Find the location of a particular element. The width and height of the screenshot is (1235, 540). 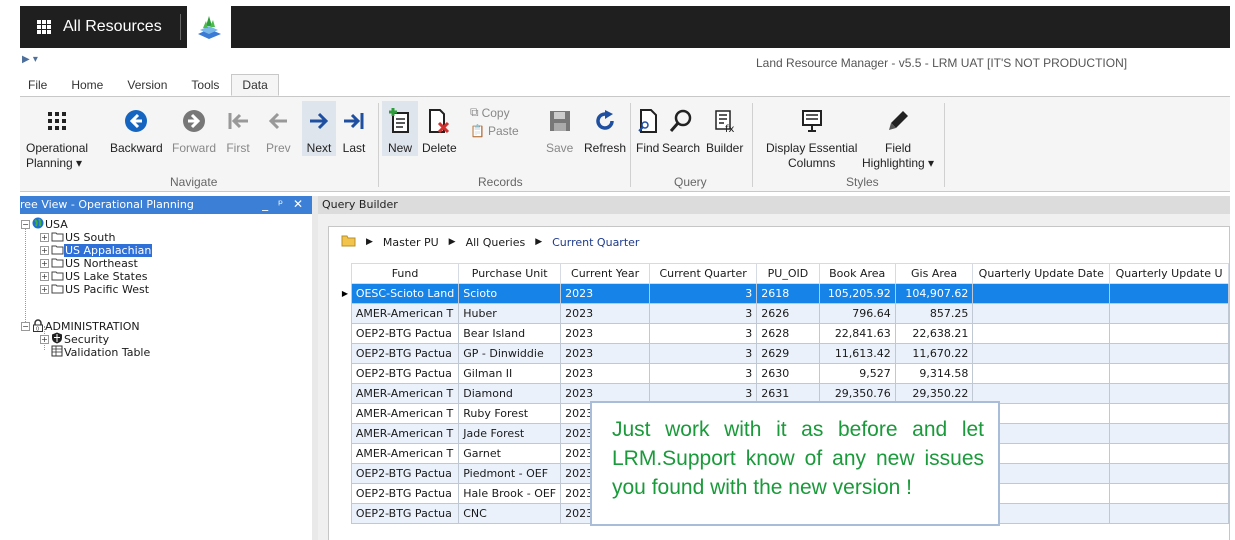

table-cell: 11,670.22 is located at coordinates (934, 353).